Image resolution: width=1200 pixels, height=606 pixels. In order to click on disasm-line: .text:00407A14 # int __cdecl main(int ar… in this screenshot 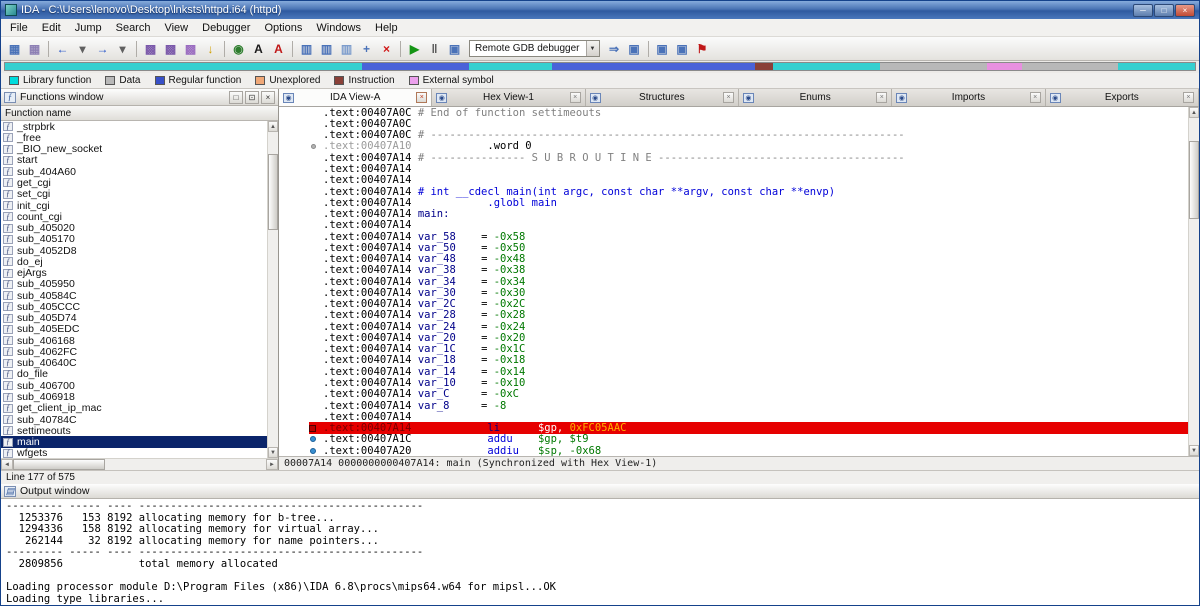, I will do `click(733, 192)`.